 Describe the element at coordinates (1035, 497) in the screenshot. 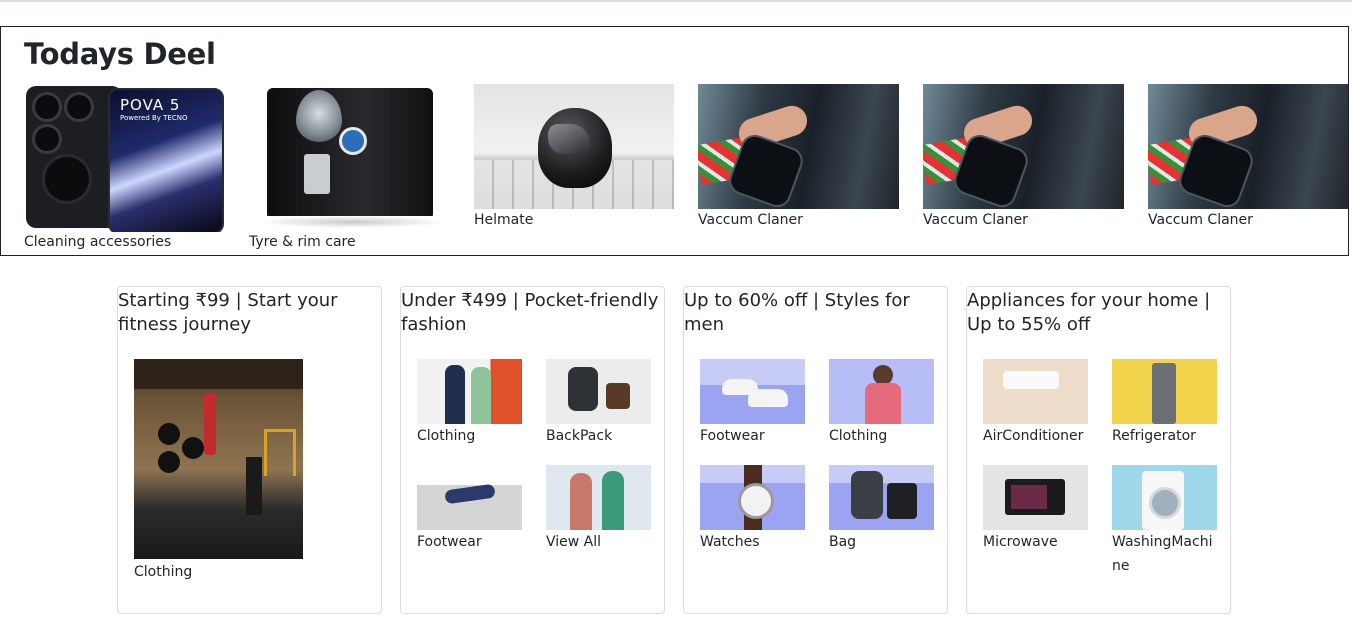

I see `microwave-image` at that location.